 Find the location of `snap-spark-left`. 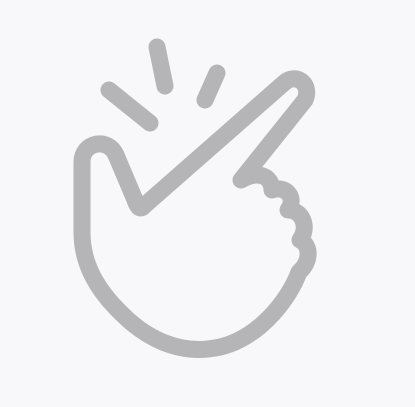

snap-spark-left is located at coordinates (129, 106).